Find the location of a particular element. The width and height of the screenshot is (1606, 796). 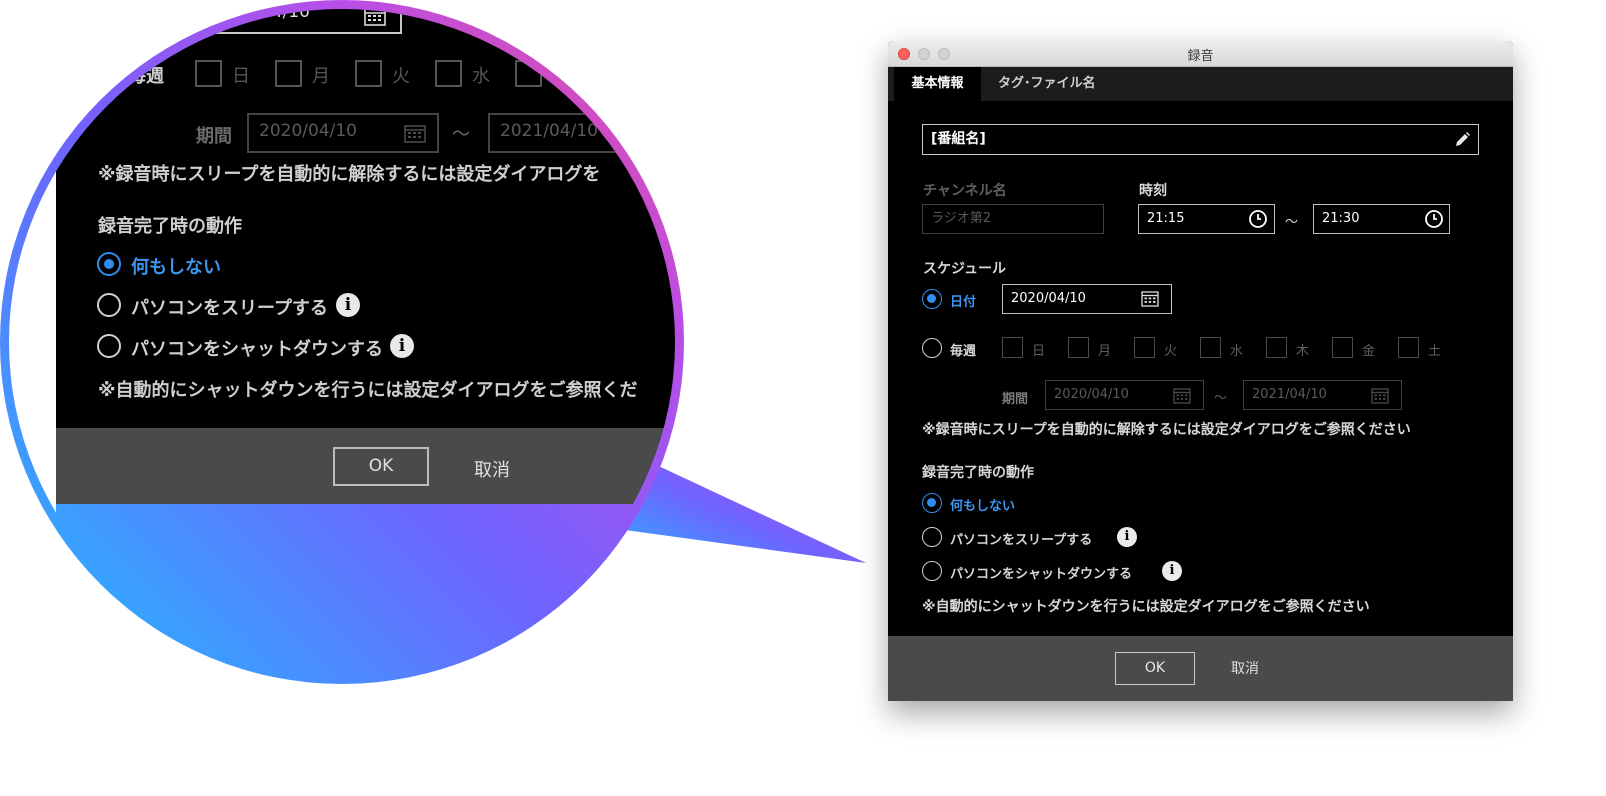

magnifier-check-tue is located at coordinates (368, 73).